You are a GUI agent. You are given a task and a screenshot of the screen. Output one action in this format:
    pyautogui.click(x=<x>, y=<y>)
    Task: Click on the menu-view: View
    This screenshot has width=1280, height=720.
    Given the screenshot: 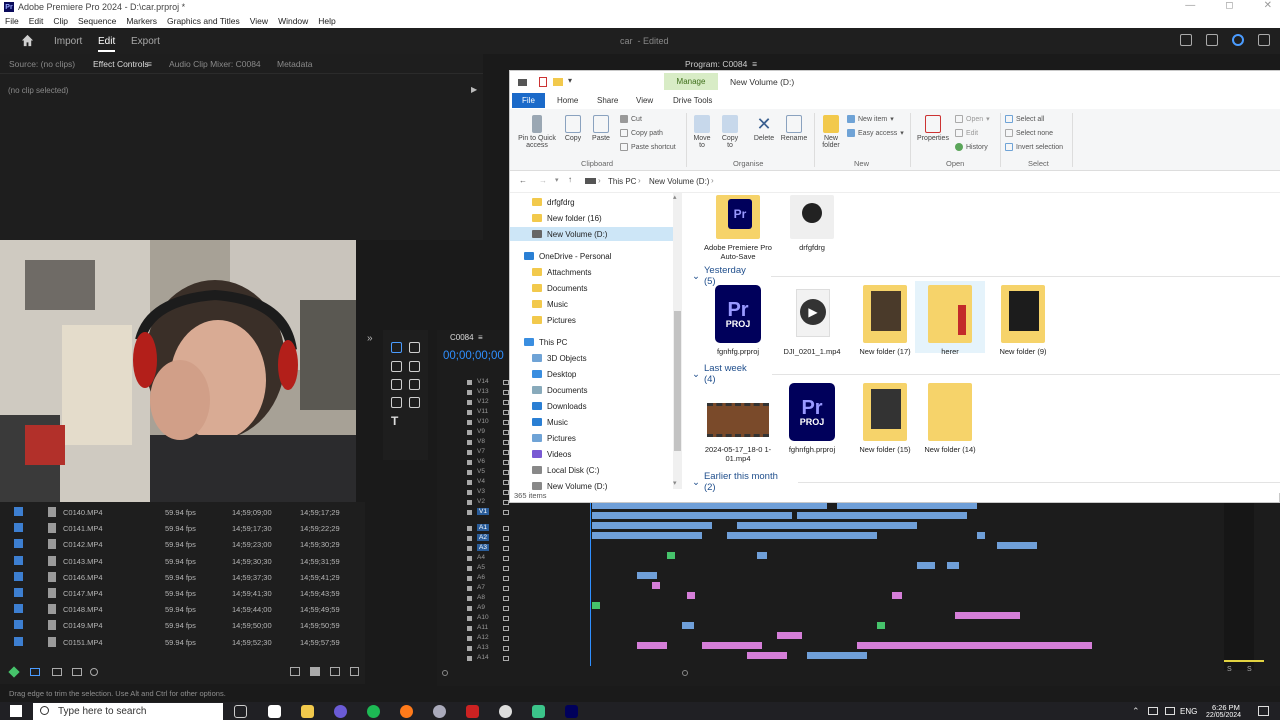 What is the action you would take?
    pyautogui.click(x=259, y=21)
    